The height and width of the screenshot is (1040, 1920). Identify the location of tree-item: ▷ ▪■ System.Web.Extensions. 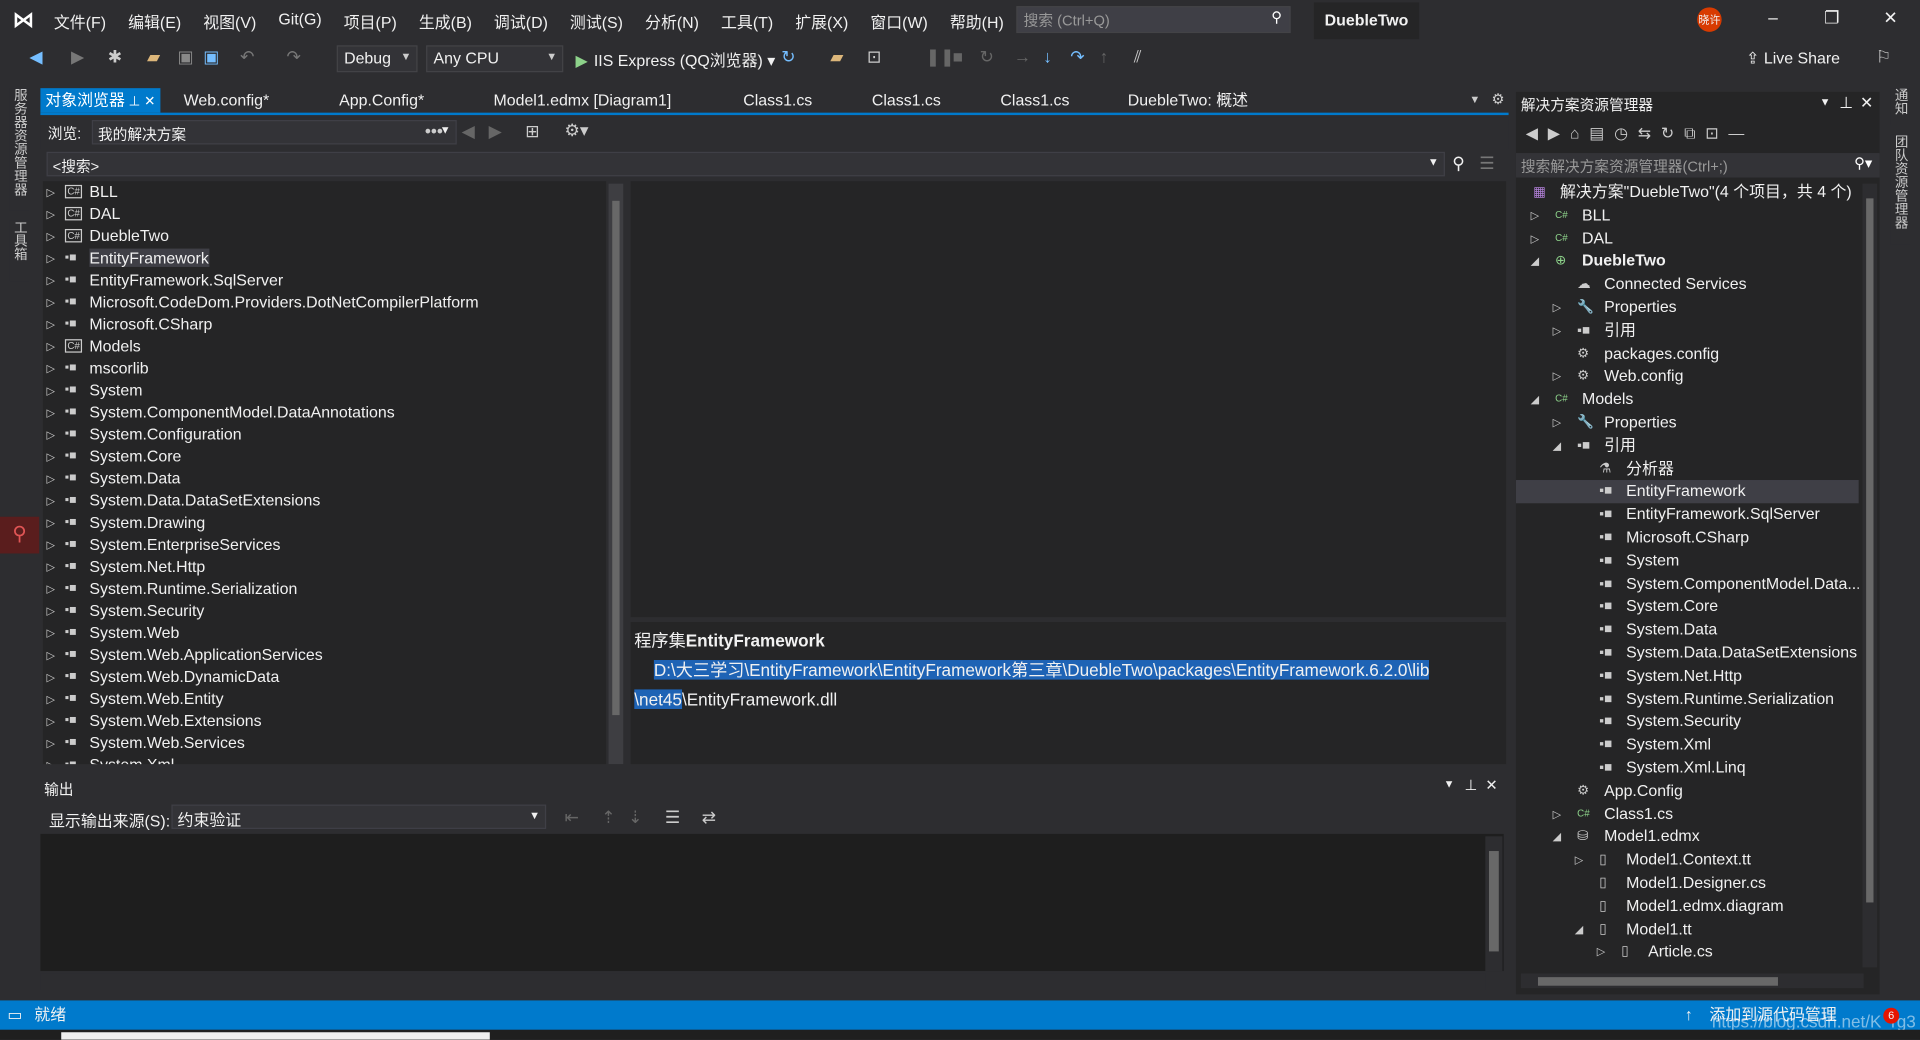
(324, 721).